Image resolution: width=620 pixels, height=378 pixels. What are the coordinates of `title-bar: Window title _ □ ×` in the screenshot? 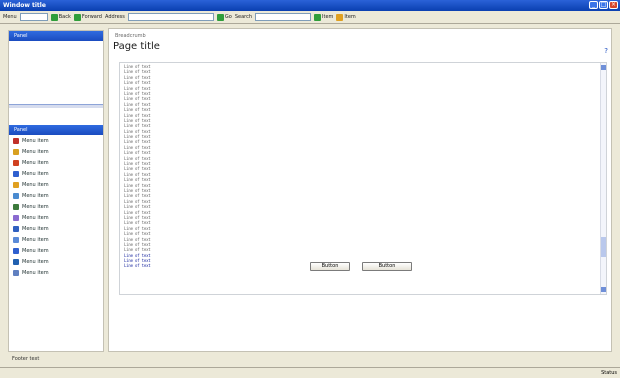 It's located at (310, 5).